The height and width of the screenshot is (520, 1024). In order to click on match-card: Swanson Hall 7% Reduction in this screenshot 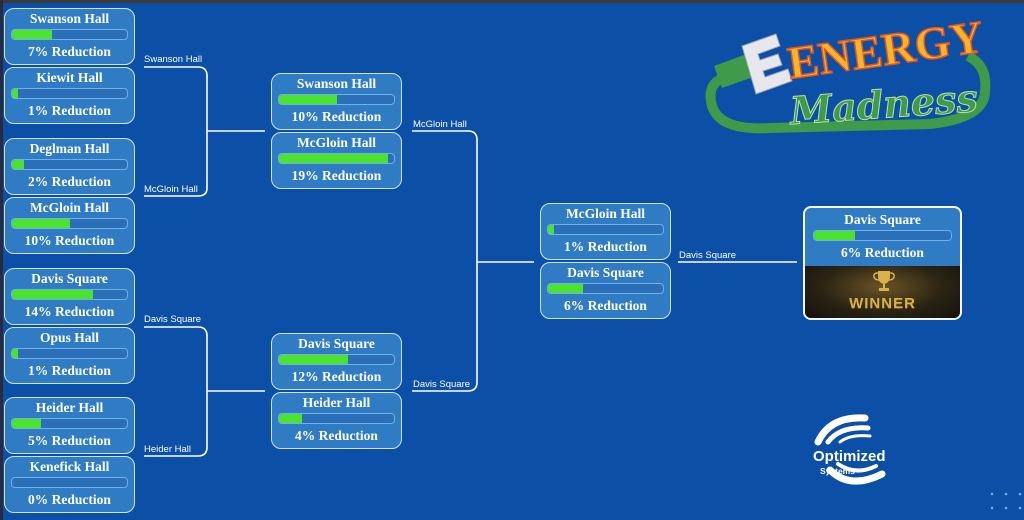, I will do `click(69, 36)`.